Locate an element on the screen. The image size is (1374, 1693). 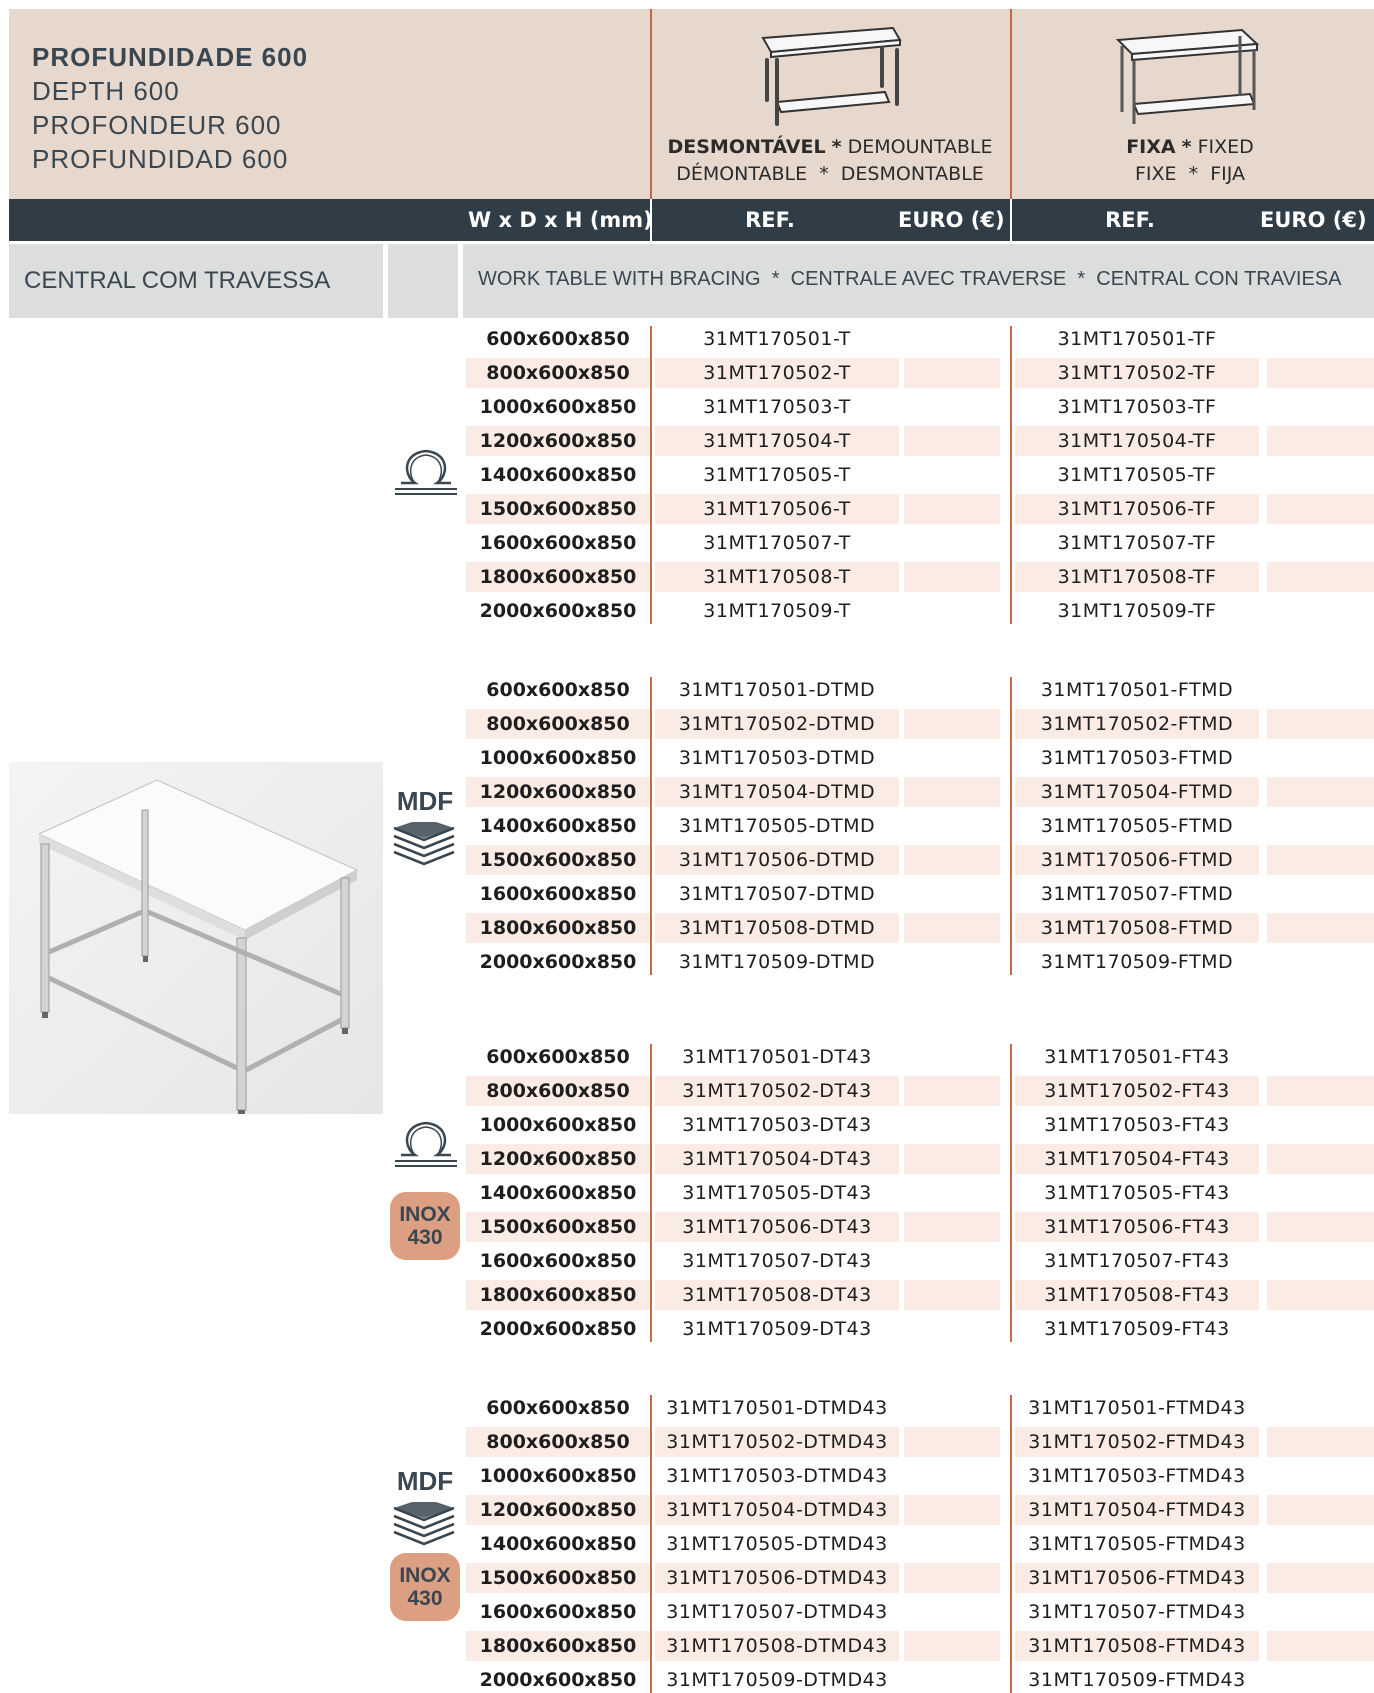
ref-fixed-cell: 31MT170509-FTMD43 is located at coordinates (1137, 1680).